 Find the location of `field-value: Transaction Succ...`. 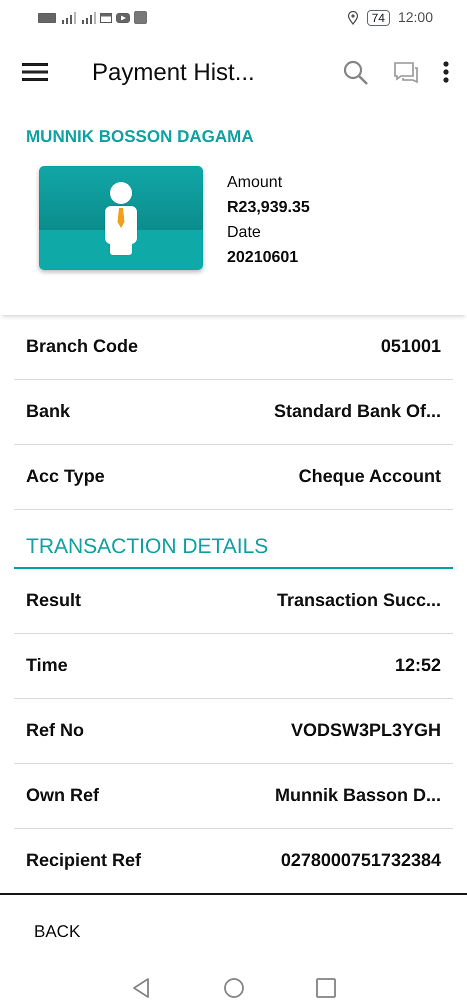

field-value: Transaction Succ... is located at coordinates (358, 600).